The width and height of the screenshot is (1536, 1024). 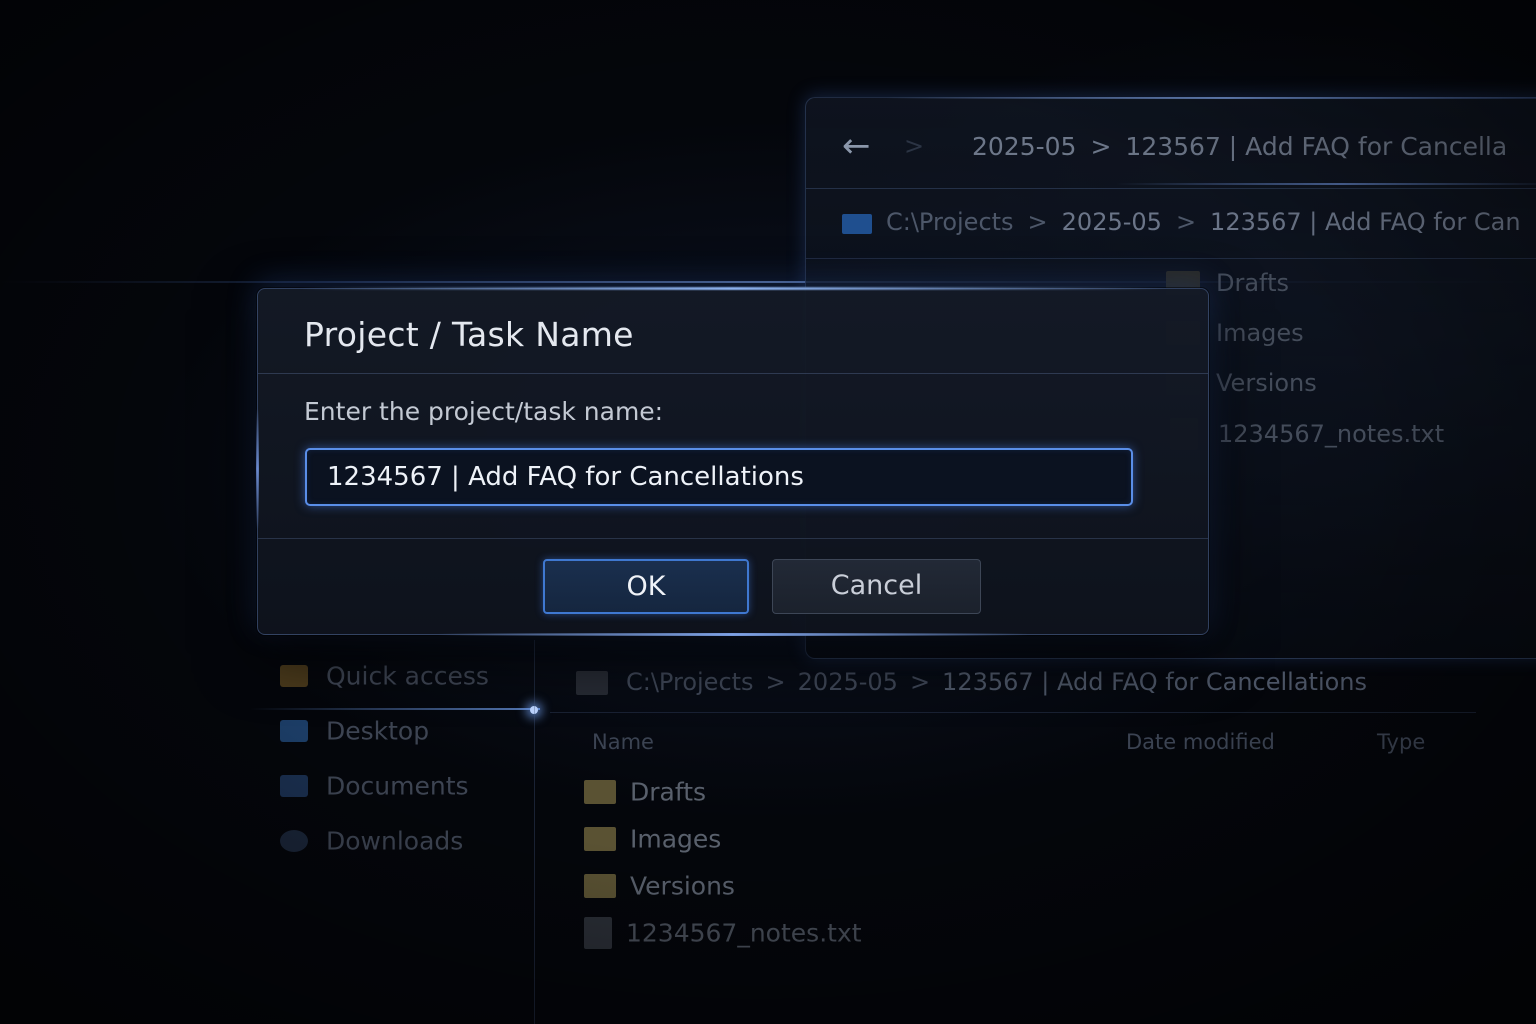 What do you see at coordinates (646, 586) in the screenshot?
I see `ok-button: OK` at bounding box center [646, 586].